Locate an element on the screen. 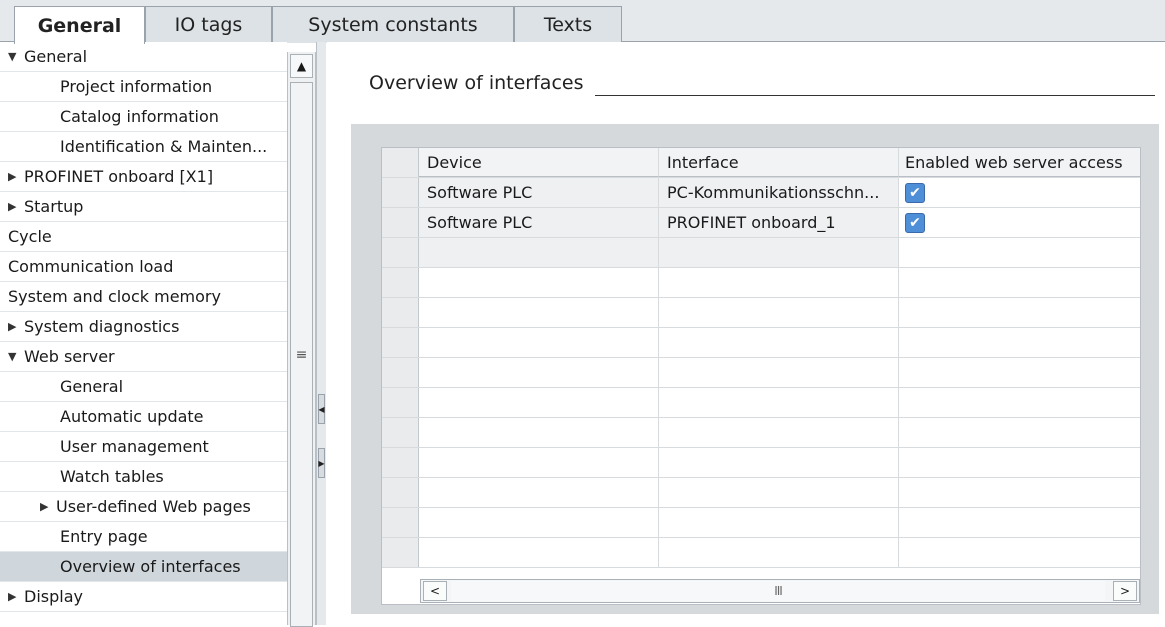 The height and width of the screenshot is (627, 1165). scroll-left-icon: < is located at coordinates (435, 591).